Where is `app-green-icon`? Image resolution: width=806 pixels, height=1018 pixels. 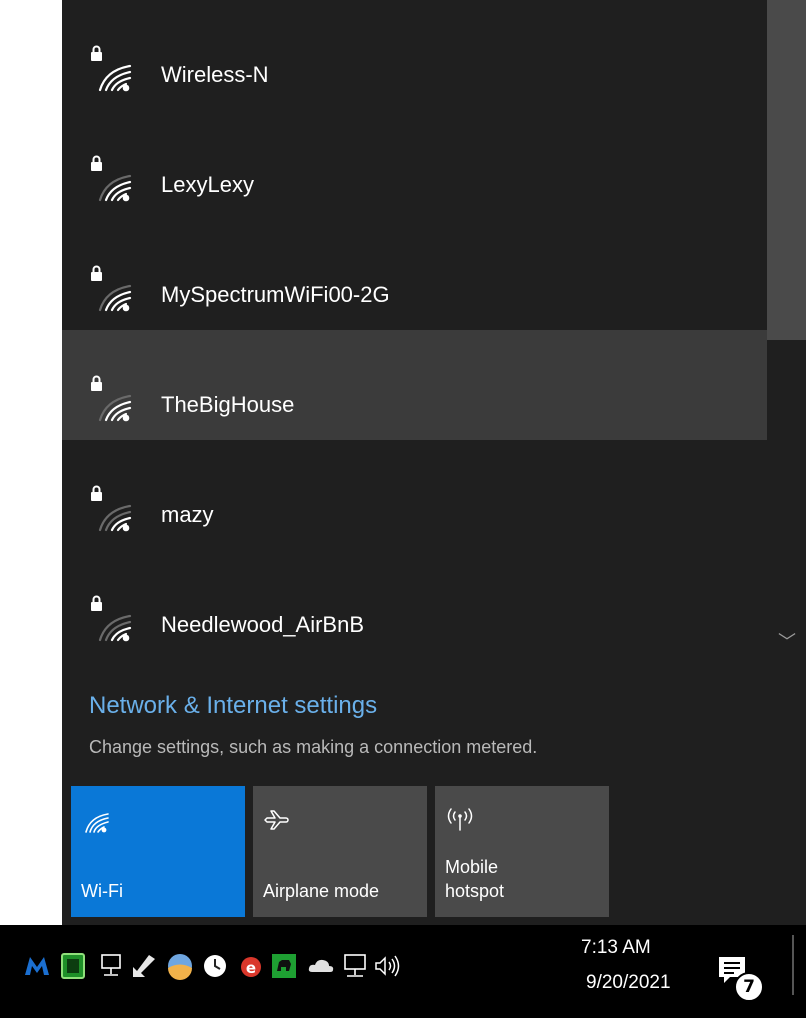
app-green-icon is located at coordinates (73, 966).